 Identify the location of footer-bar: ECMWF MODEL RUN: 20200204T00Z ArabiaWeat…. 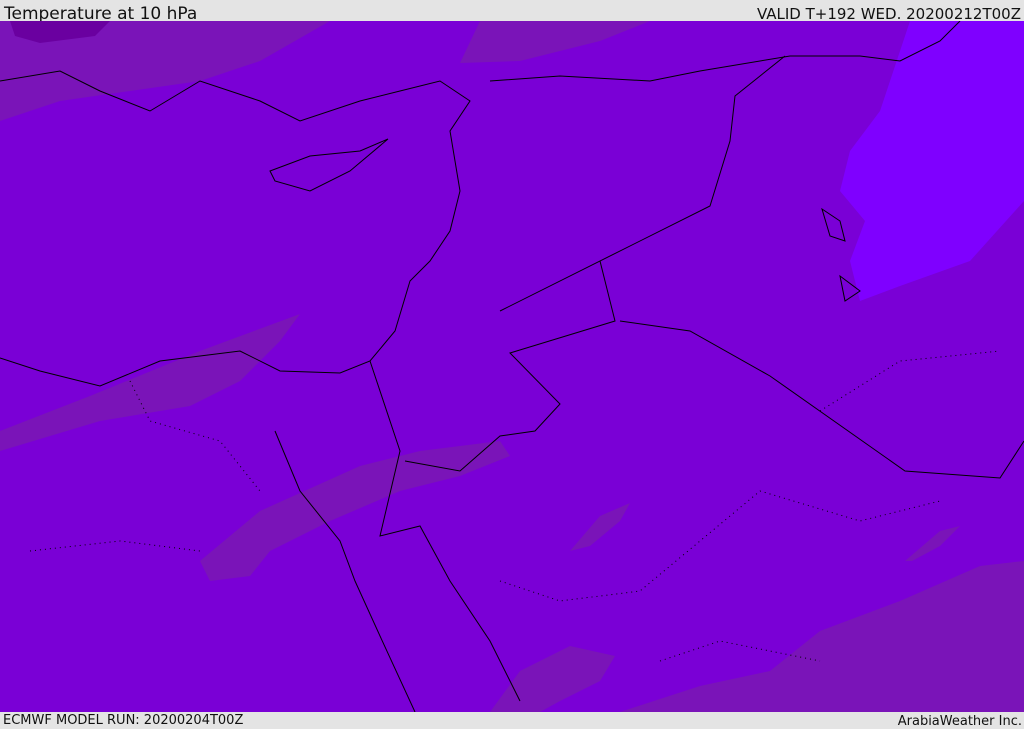
(512, 720).